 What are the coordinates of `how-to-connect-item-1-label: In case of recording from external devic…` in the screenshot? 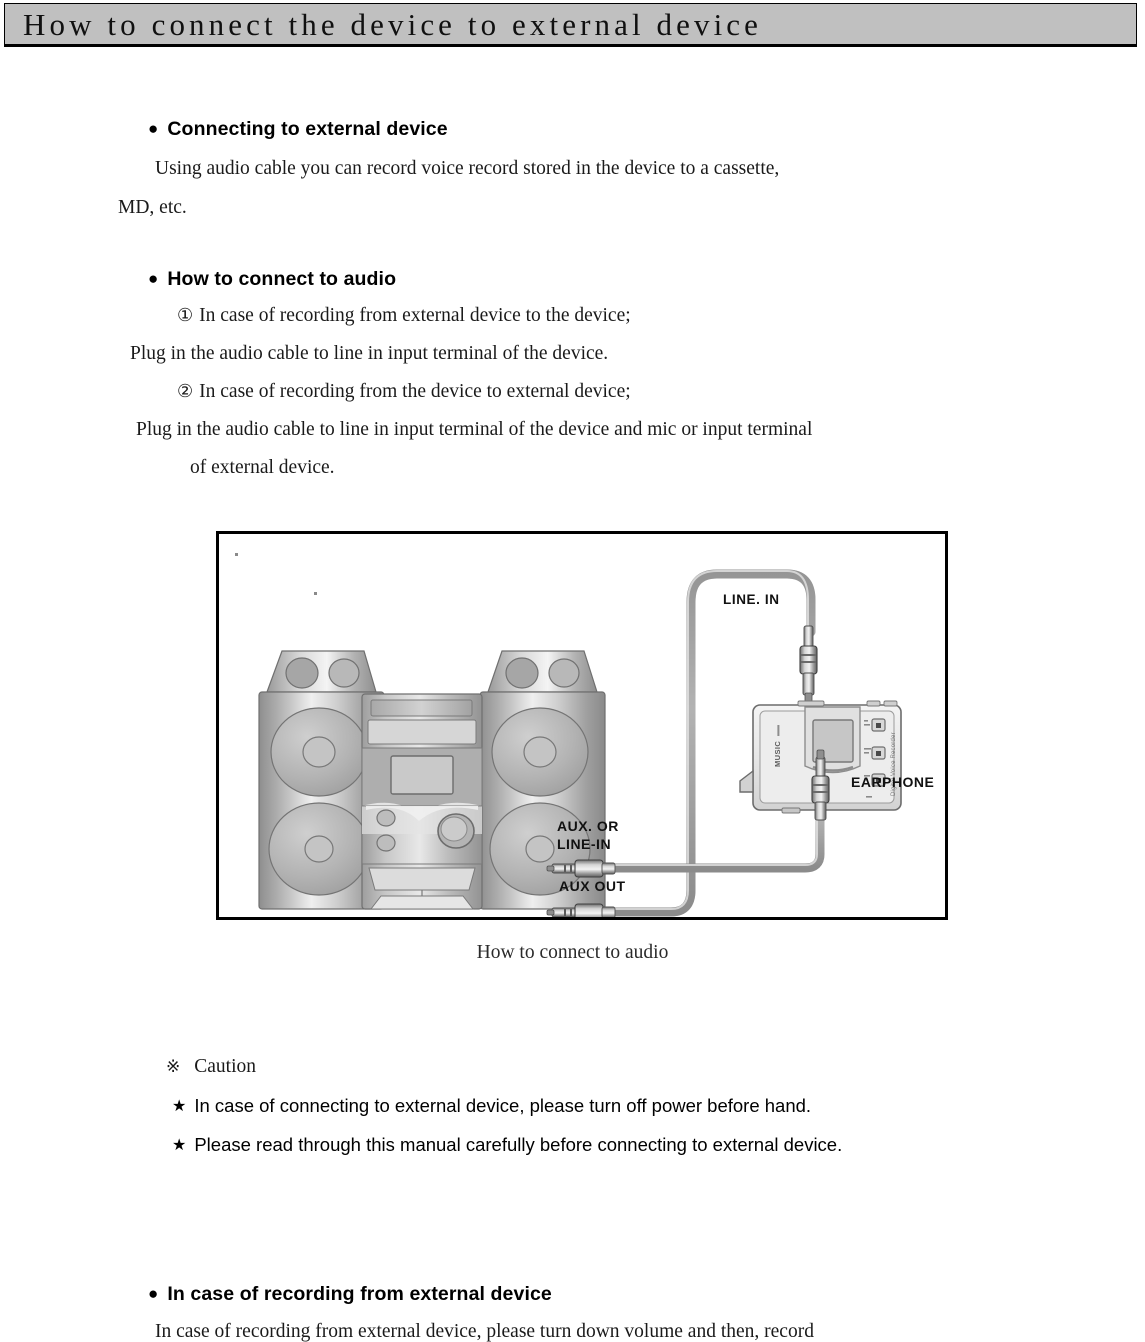 It's located at (415, 315).